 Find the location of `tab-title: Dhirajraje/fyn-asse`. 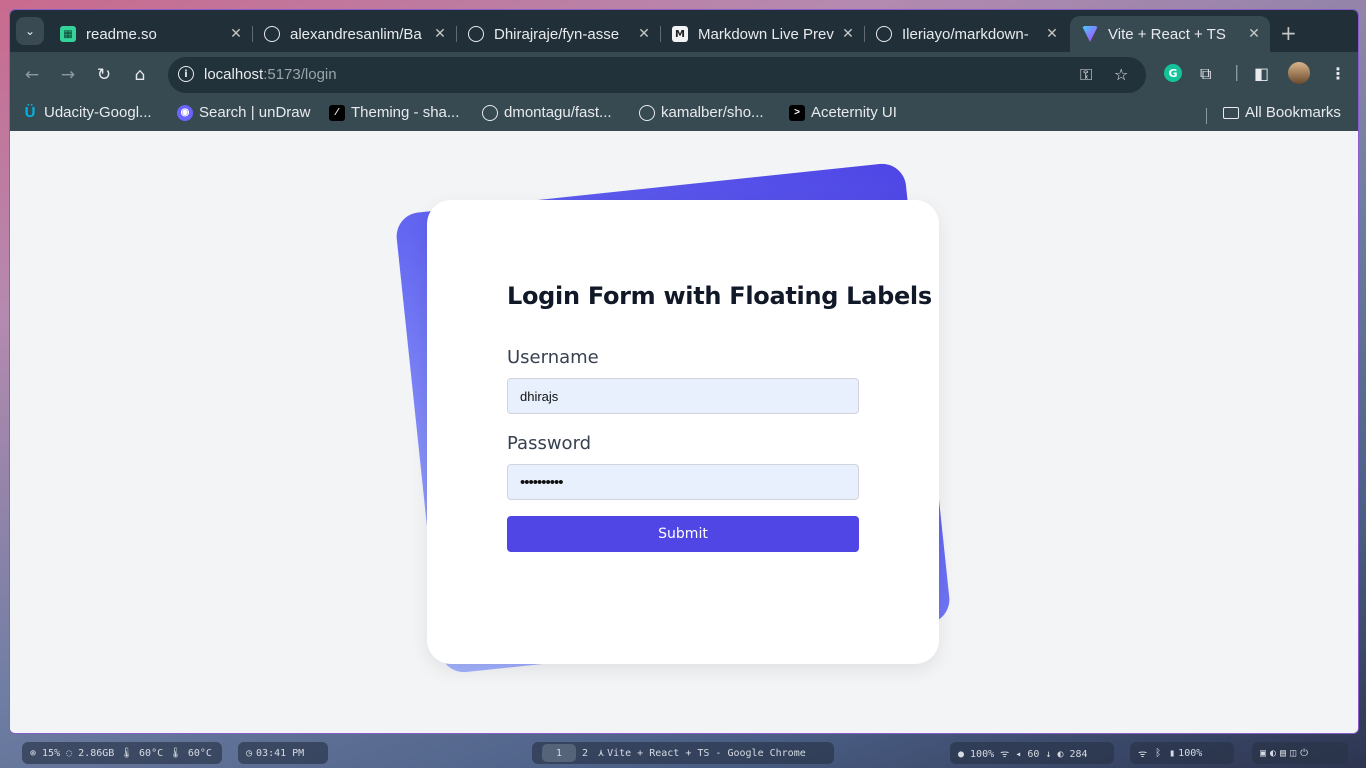

tab-title: Dhirajraje/fyn-asse is located at coordinates (557, 34).